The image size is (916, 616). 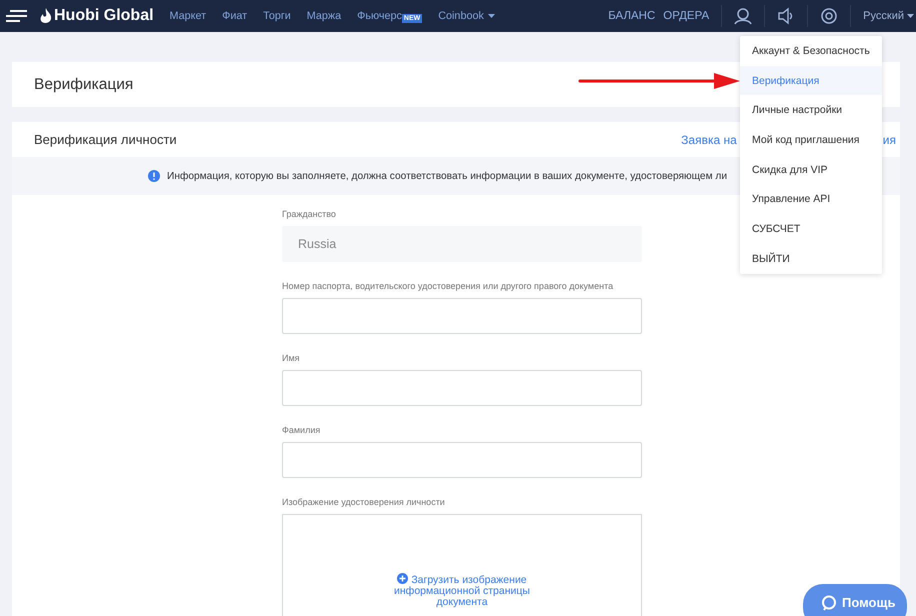 What do you see at coordinates (277, 16) in the screenshot?
I see `nav-link: Торги` at bounding box center [277, 16].